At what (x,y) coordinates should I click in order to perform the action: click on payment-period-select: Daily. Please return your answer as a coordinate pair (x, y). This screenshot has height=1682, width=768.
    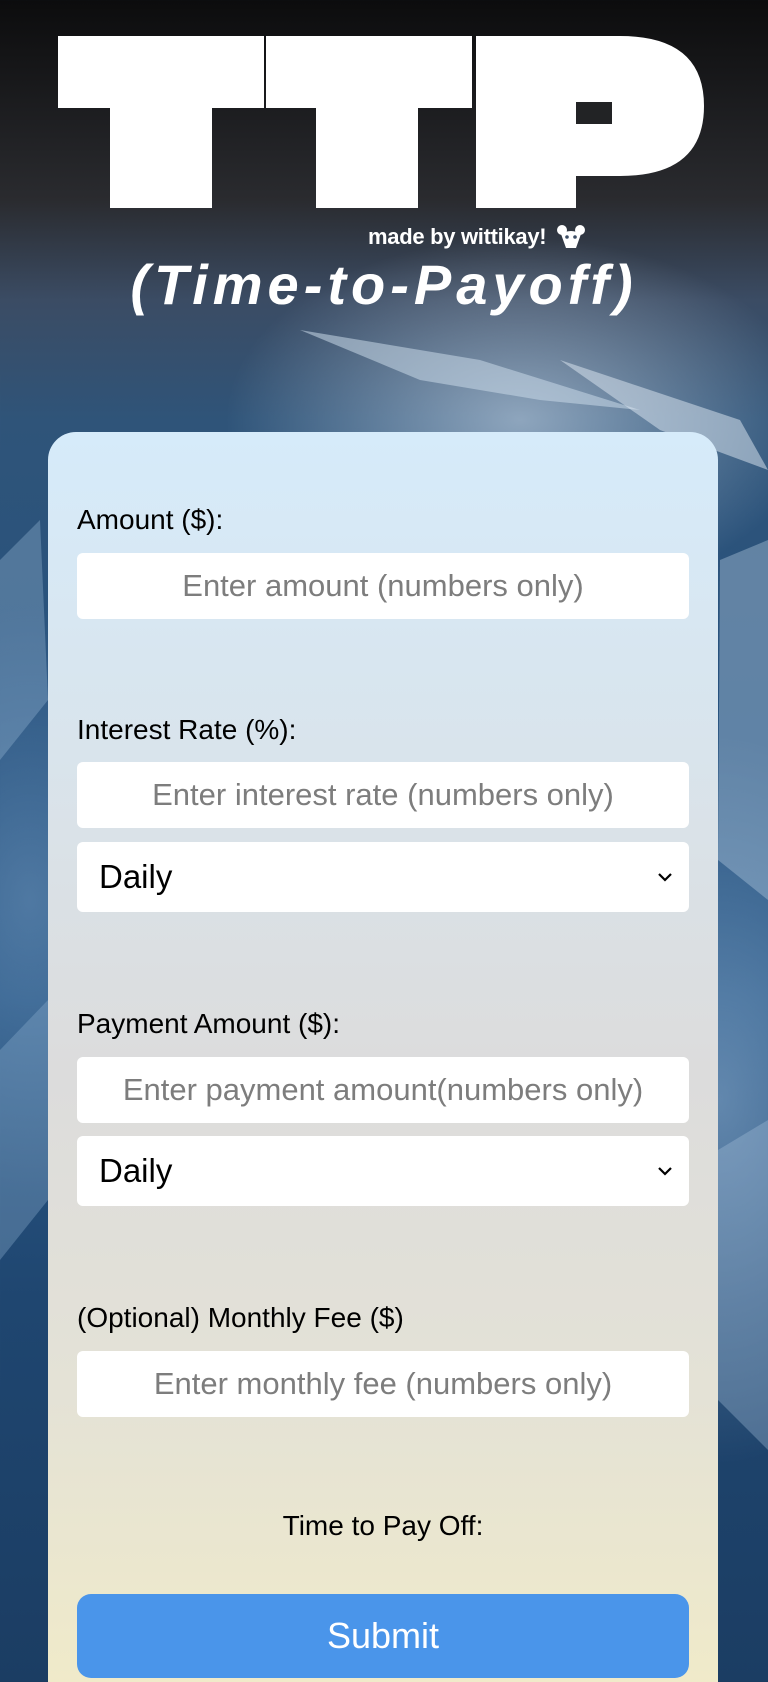
    Looking at the image, I should click on (383, 1171).